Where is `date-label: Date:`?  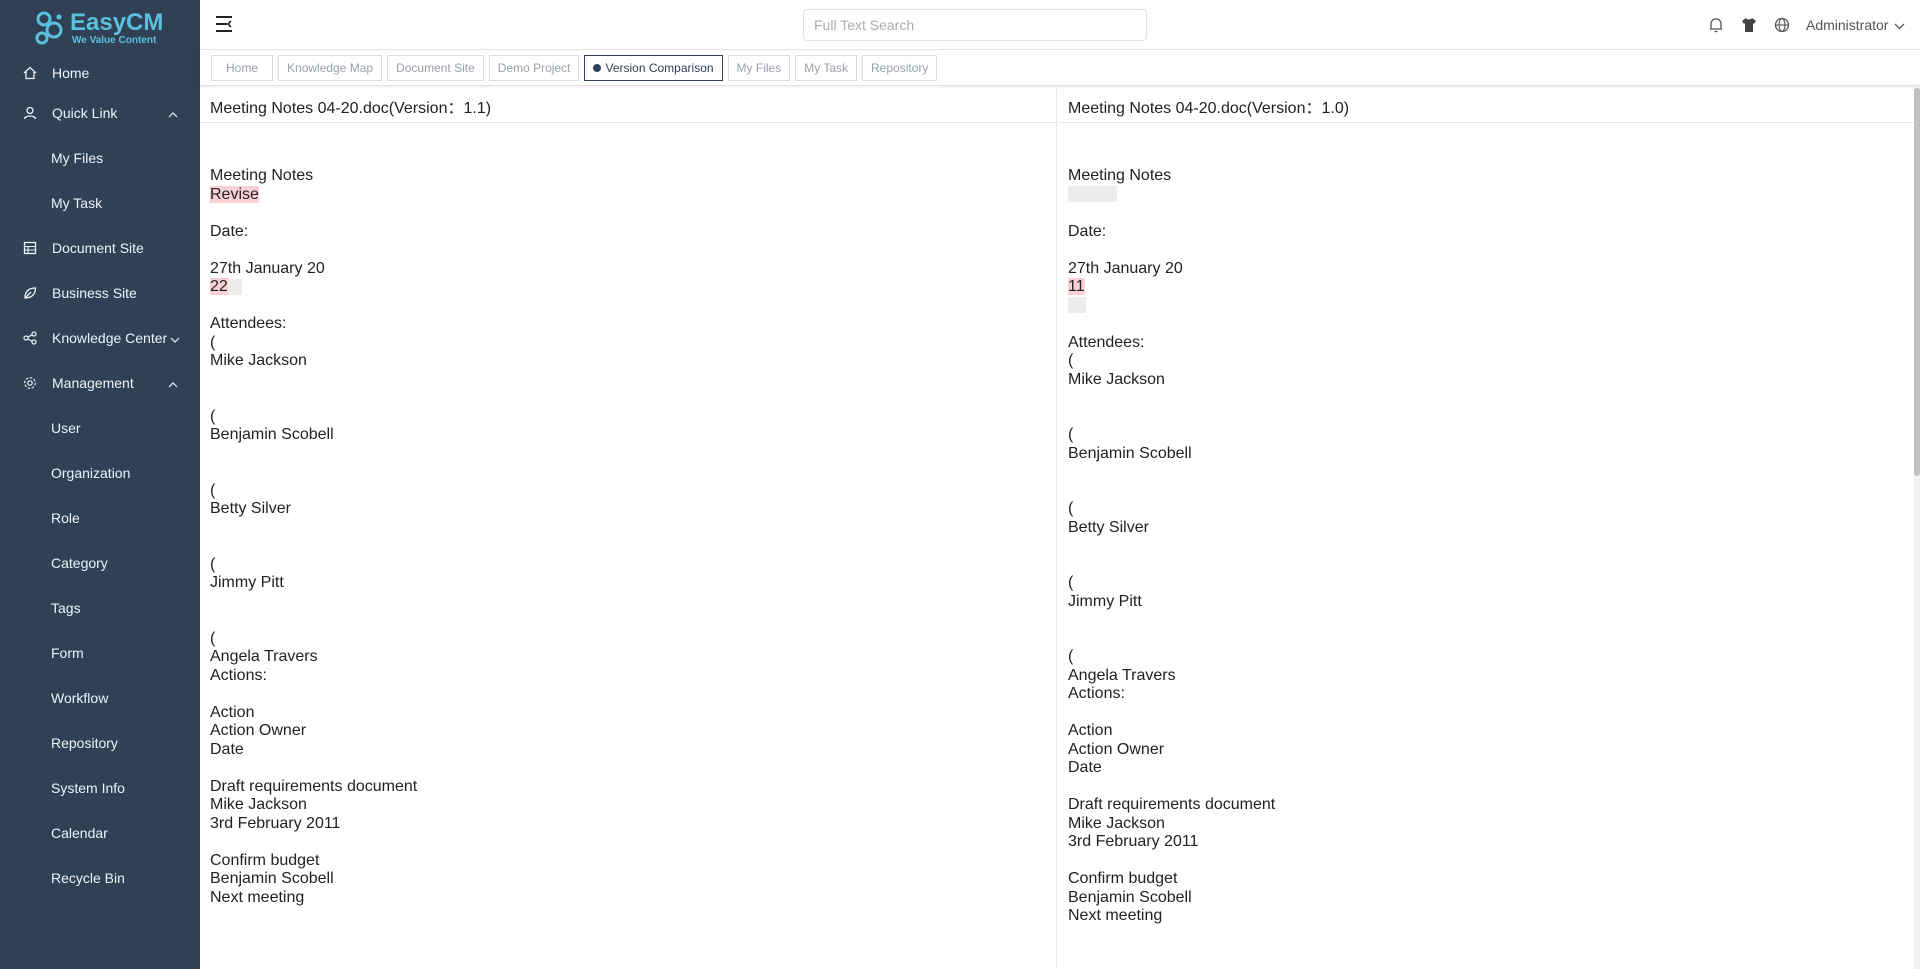 date-label: Date: is located at coordinates (1087, 231).